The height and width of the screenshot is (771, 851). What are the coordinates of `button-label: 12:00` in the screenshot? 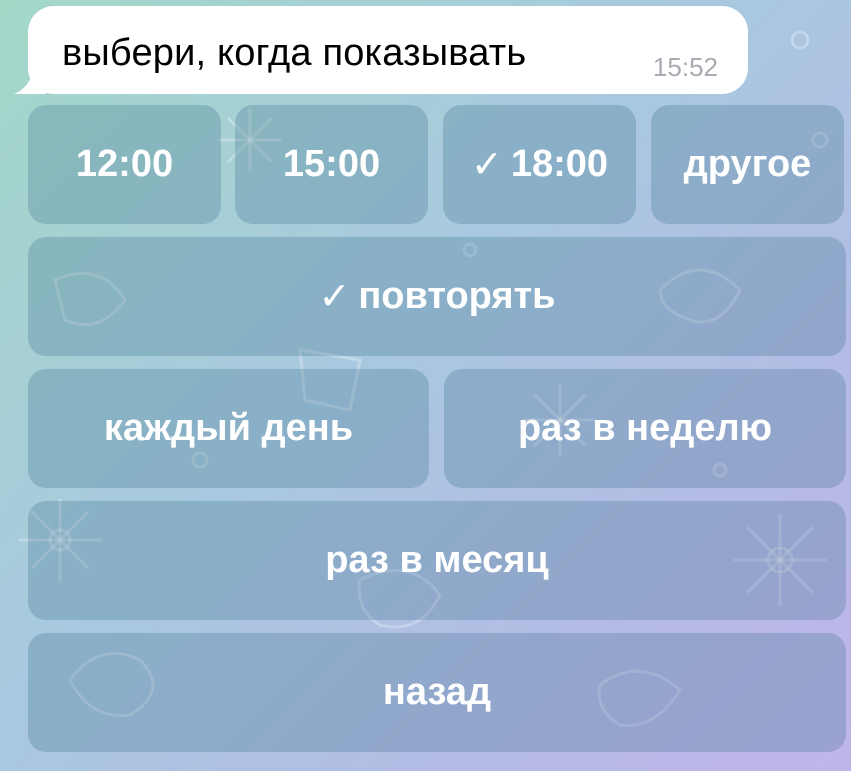 It's located at (124, 164).